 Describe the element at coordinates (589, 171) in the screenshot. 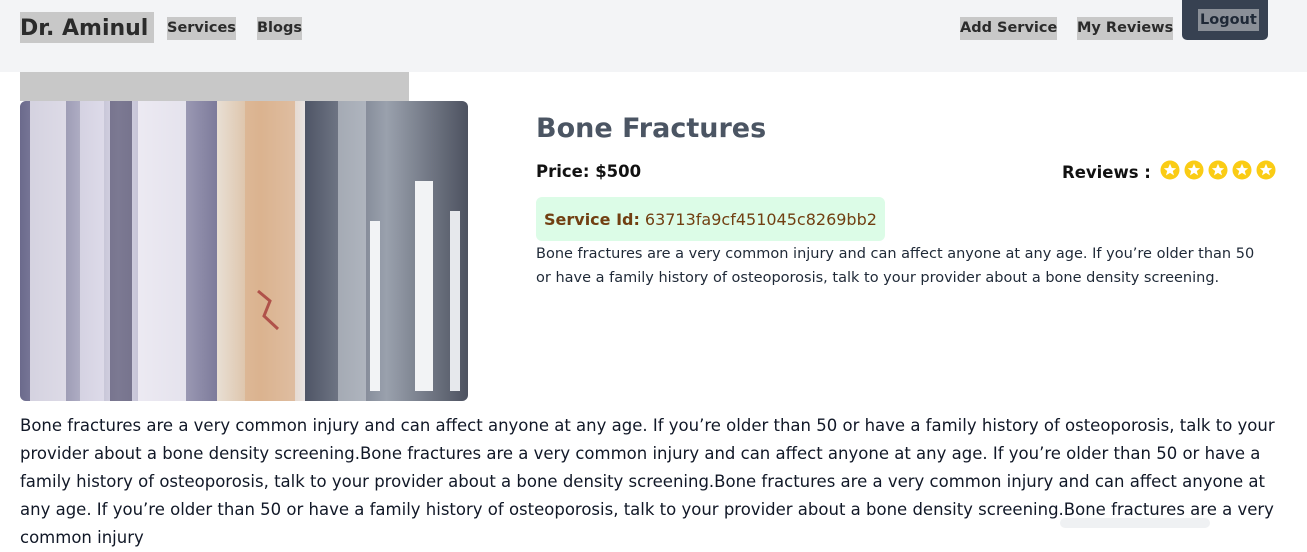

I see `service-price: Price: $500` at that location.